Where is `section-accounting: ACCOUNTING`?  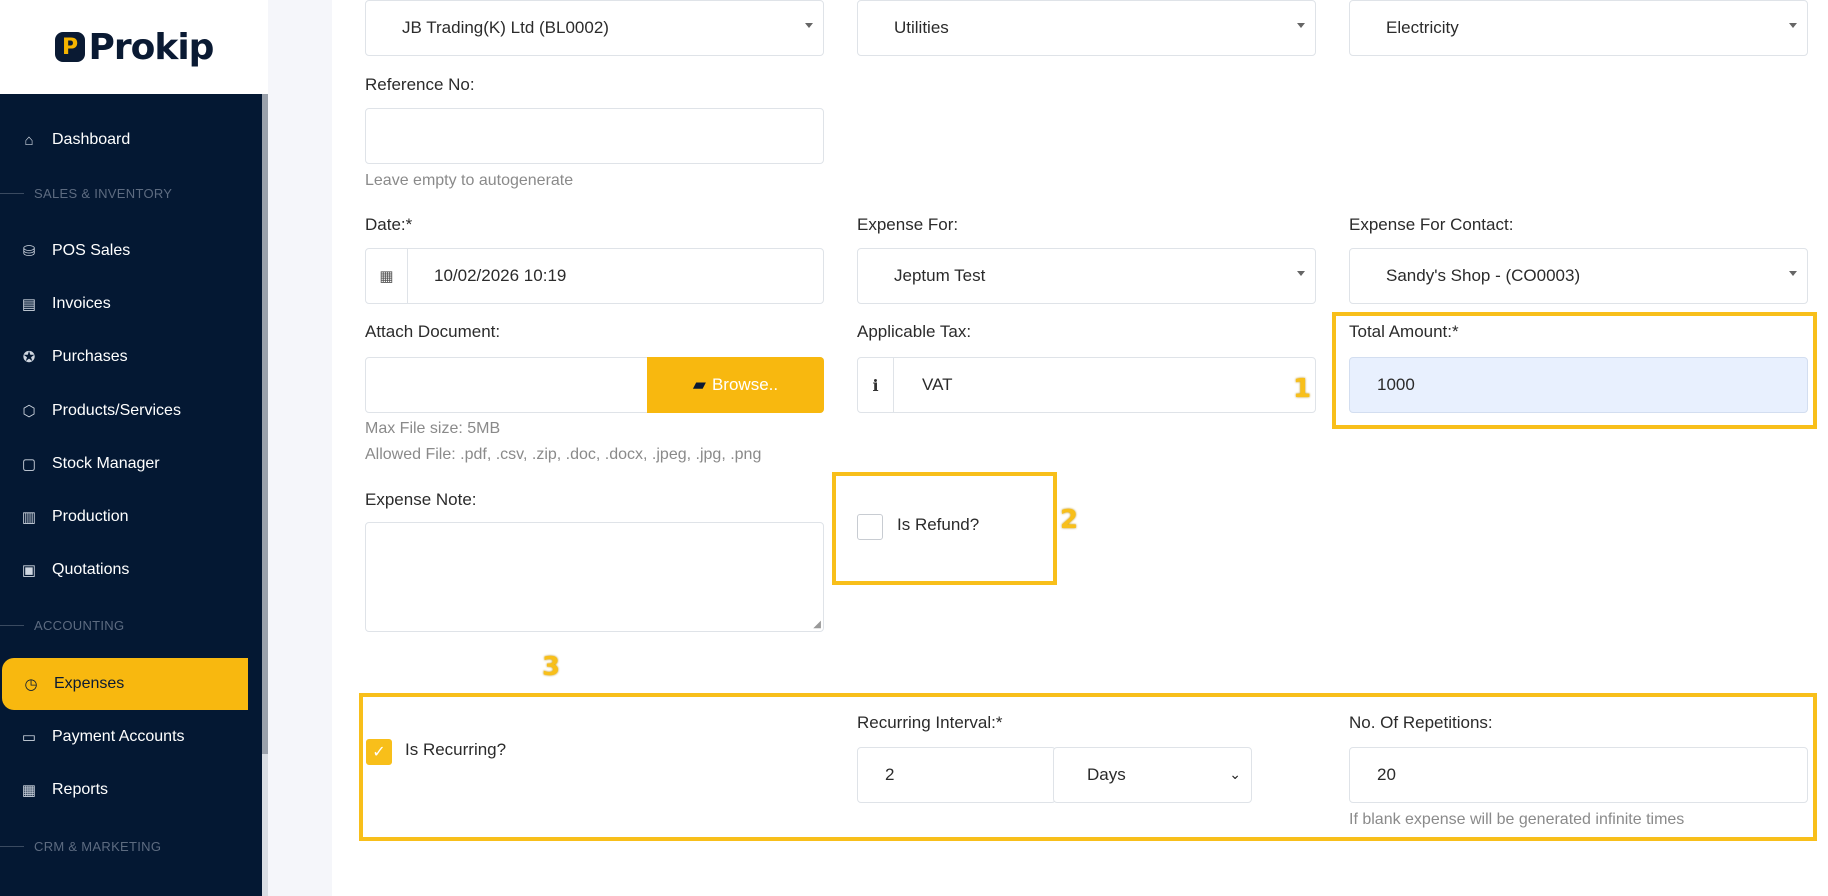 section-accounting: ACCOUNTING is located at coordinates (131, 625).